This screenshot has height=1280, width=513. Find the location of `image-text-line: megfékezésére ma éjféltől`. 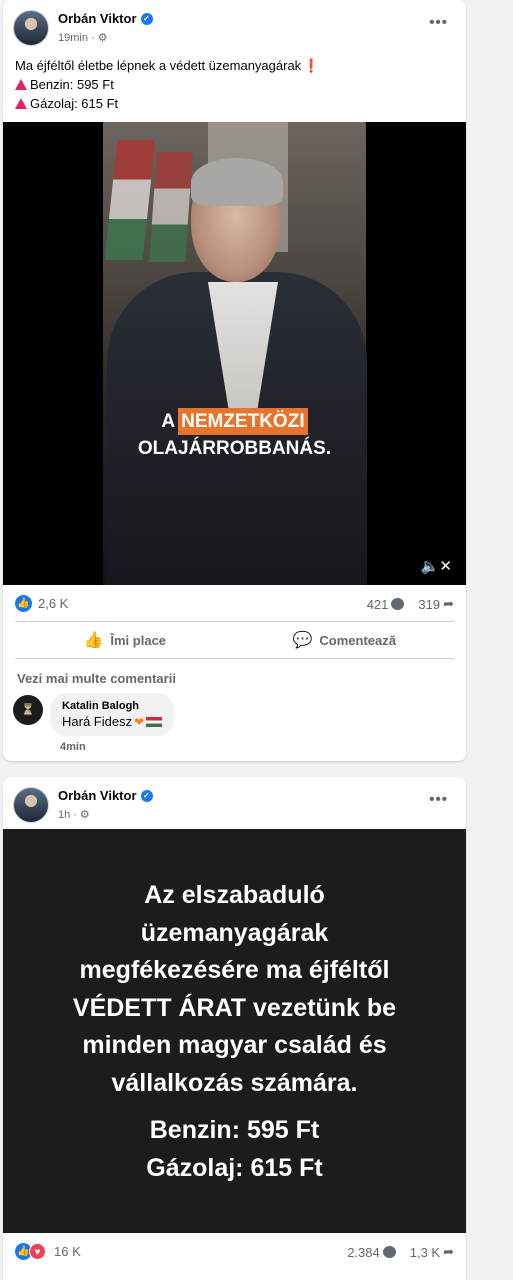

image-text-line: megfékezésére ma éjféltől is located at coordinates (234, 970).